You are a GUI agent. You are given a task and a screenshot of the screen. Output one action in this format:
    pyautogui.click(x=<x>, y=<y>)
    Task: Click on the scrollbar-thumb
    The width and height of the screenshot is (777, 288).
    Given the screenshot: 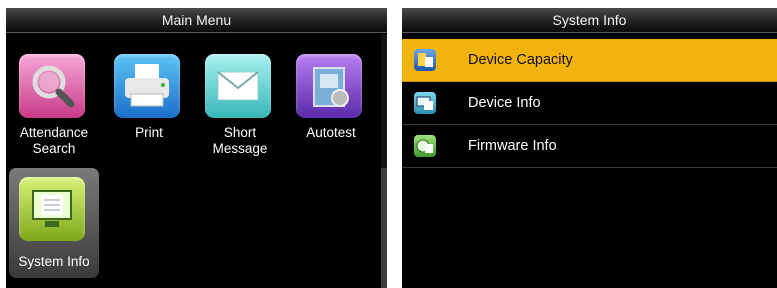 What is the action you would take?
    pyautogui.click(x=384, y=228)
    